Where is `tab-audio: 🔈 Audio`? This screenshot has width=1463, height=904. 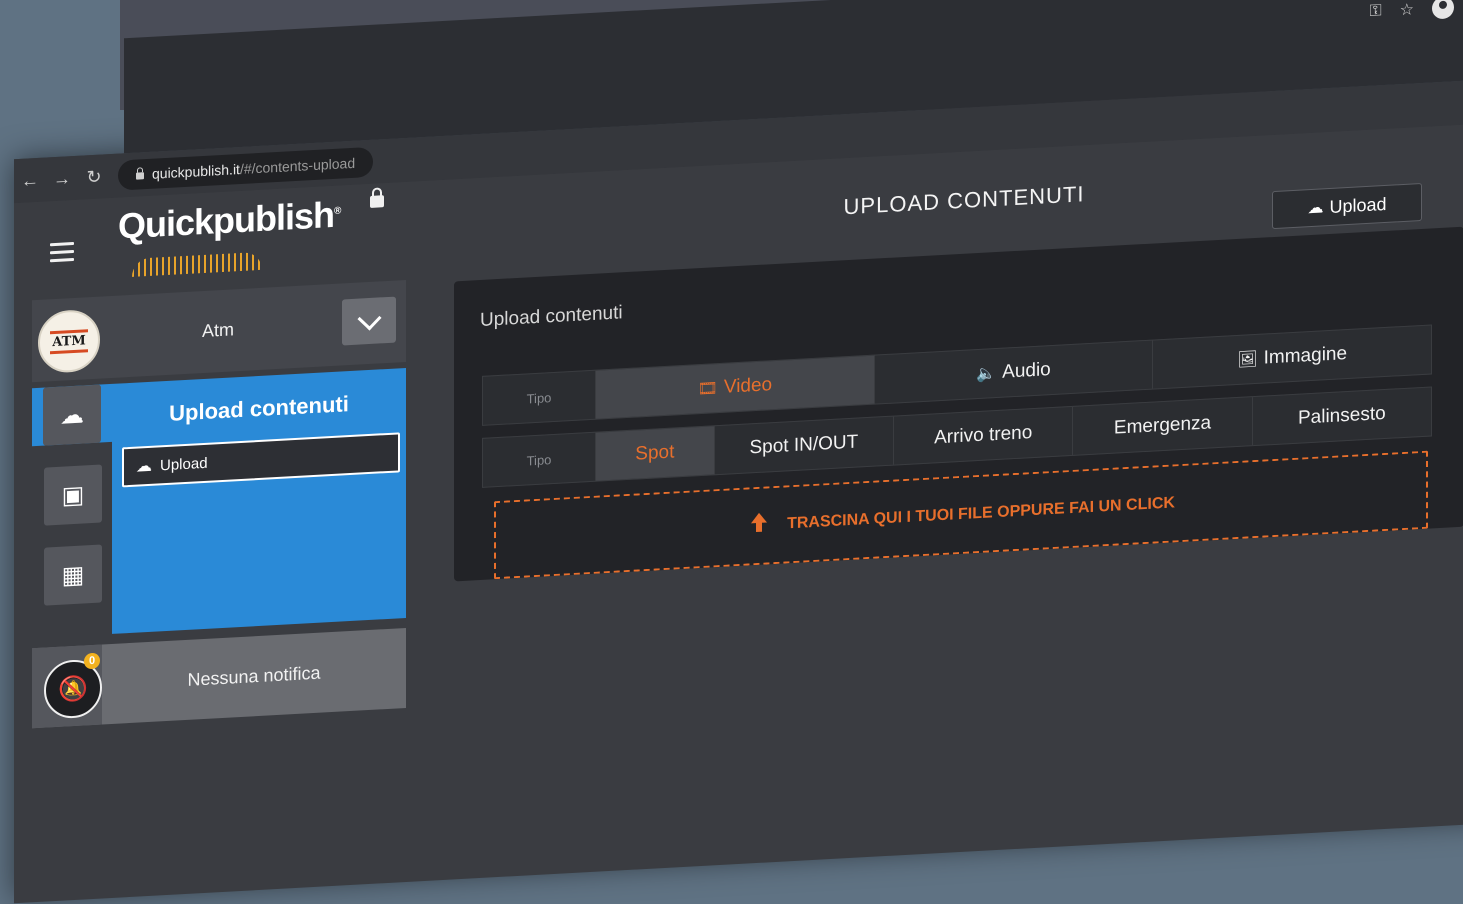 tab-audio: 🔈 Audio is located at coordinates (1014, 372).